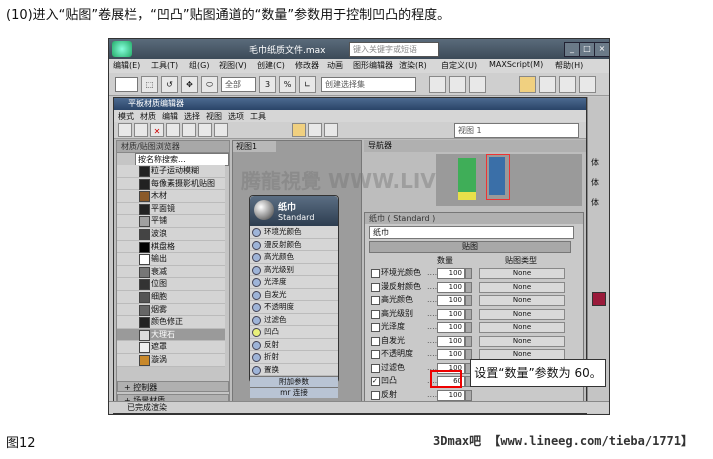 This screenshot has height=459, width=713. Describe the element at coordinates (125, 130) in the screenshot. I see `pick-icon` at that location.